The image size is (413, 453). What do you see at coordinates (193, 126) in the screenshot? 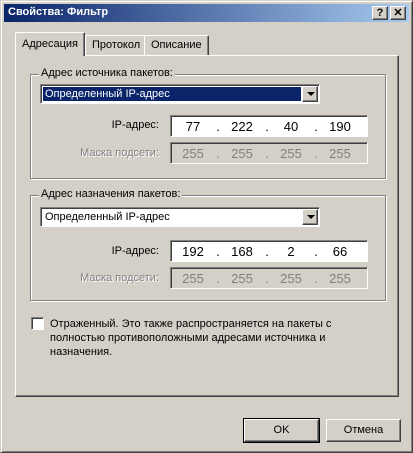
I see `source-ip-octet-1: 77` at bounding box center [193, 126].